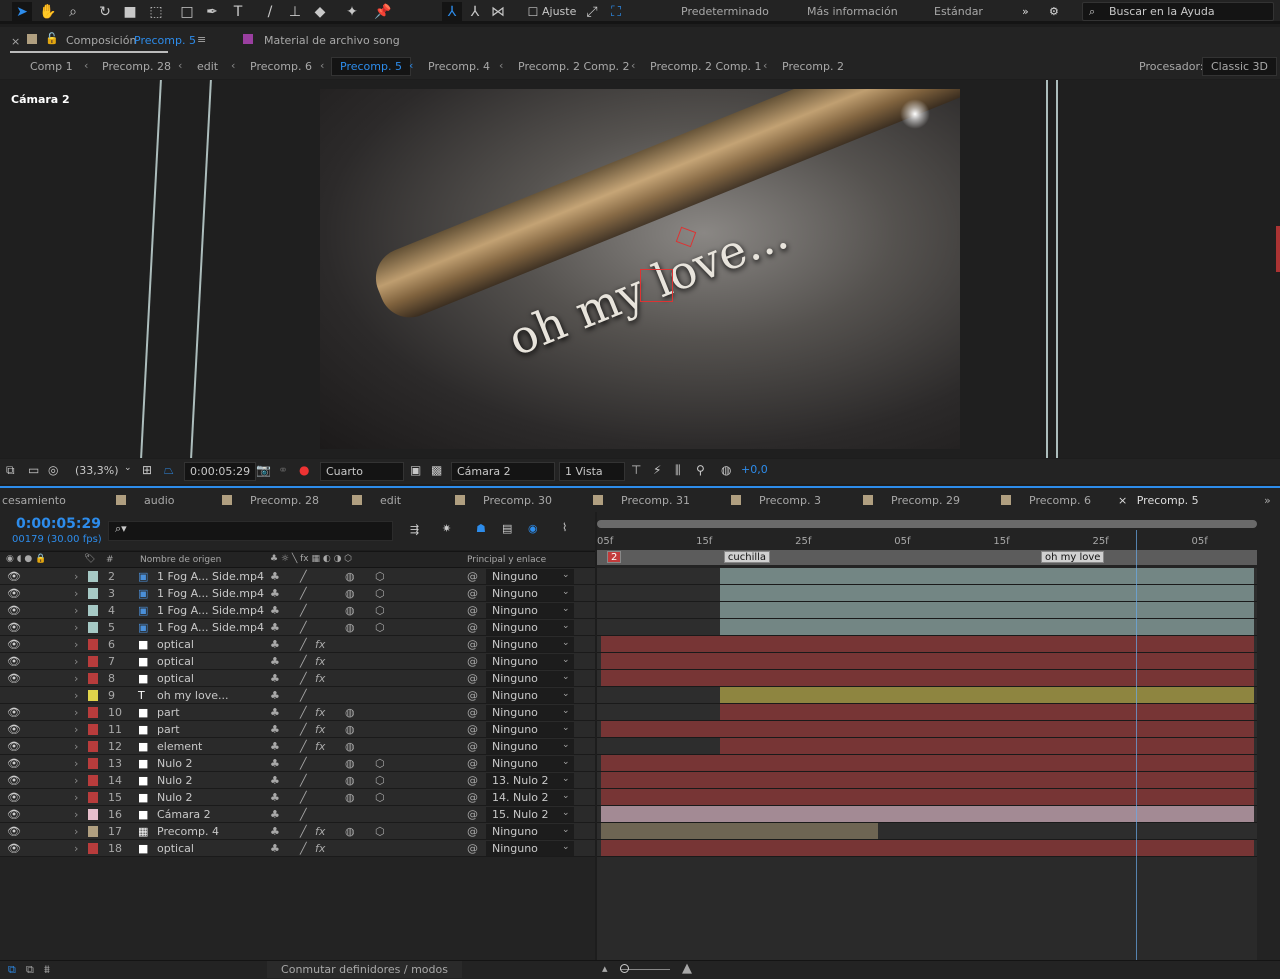 The height and width of the screenshot is (979, 1280). Describe the element at coordinates (383, 12) in the screenshot. I see `puppet-tool-icon: 📌` at that location.